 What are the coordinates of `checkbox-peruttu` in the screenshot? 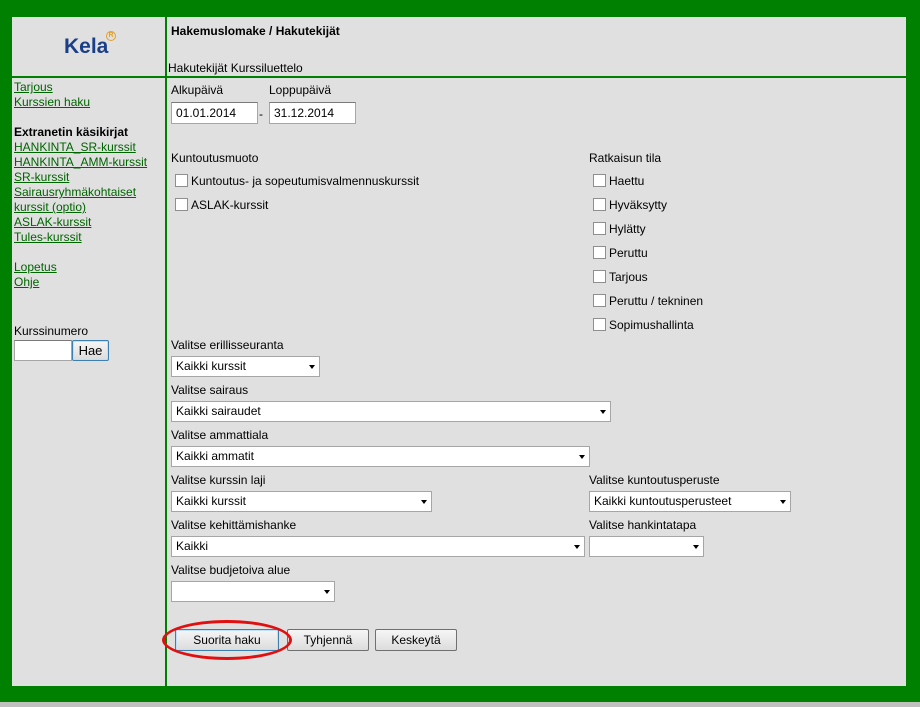 It's located at (599, 252).